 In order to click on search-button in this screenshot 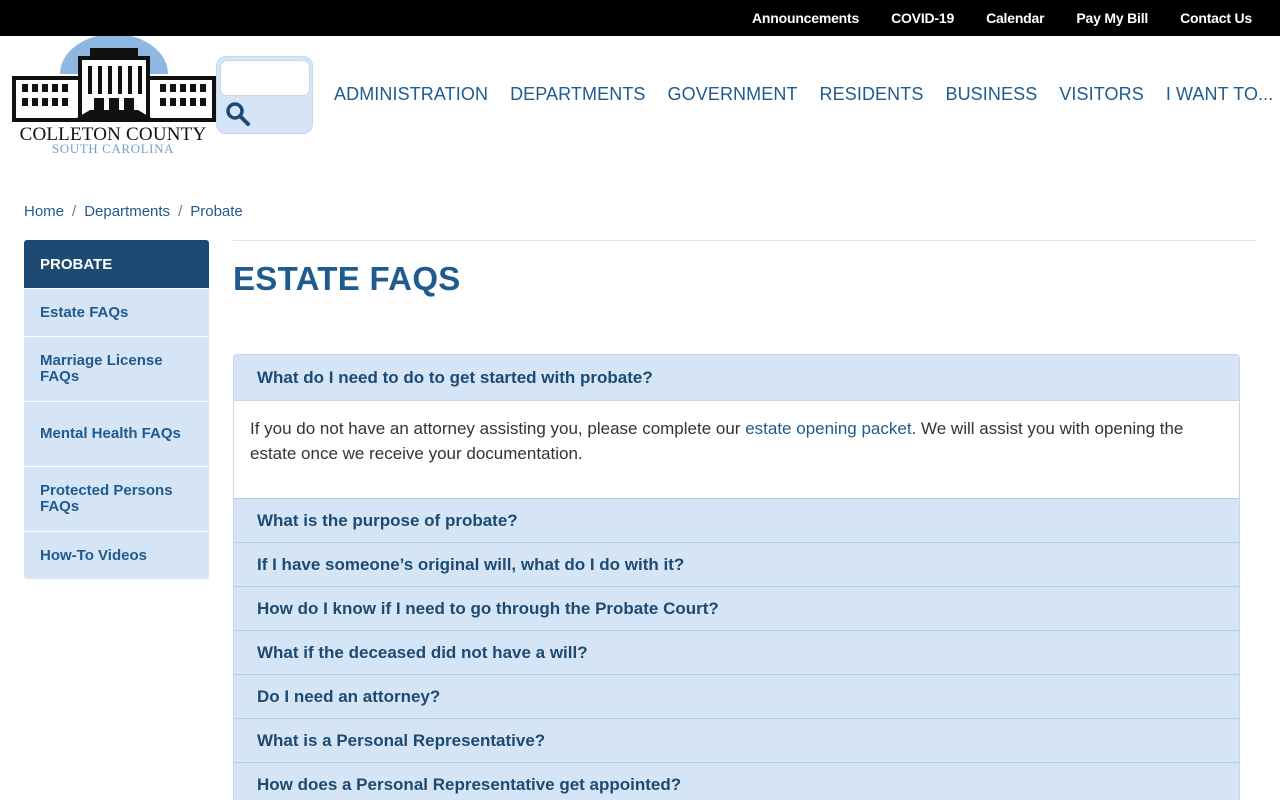, I will do `click(238, 114)`.